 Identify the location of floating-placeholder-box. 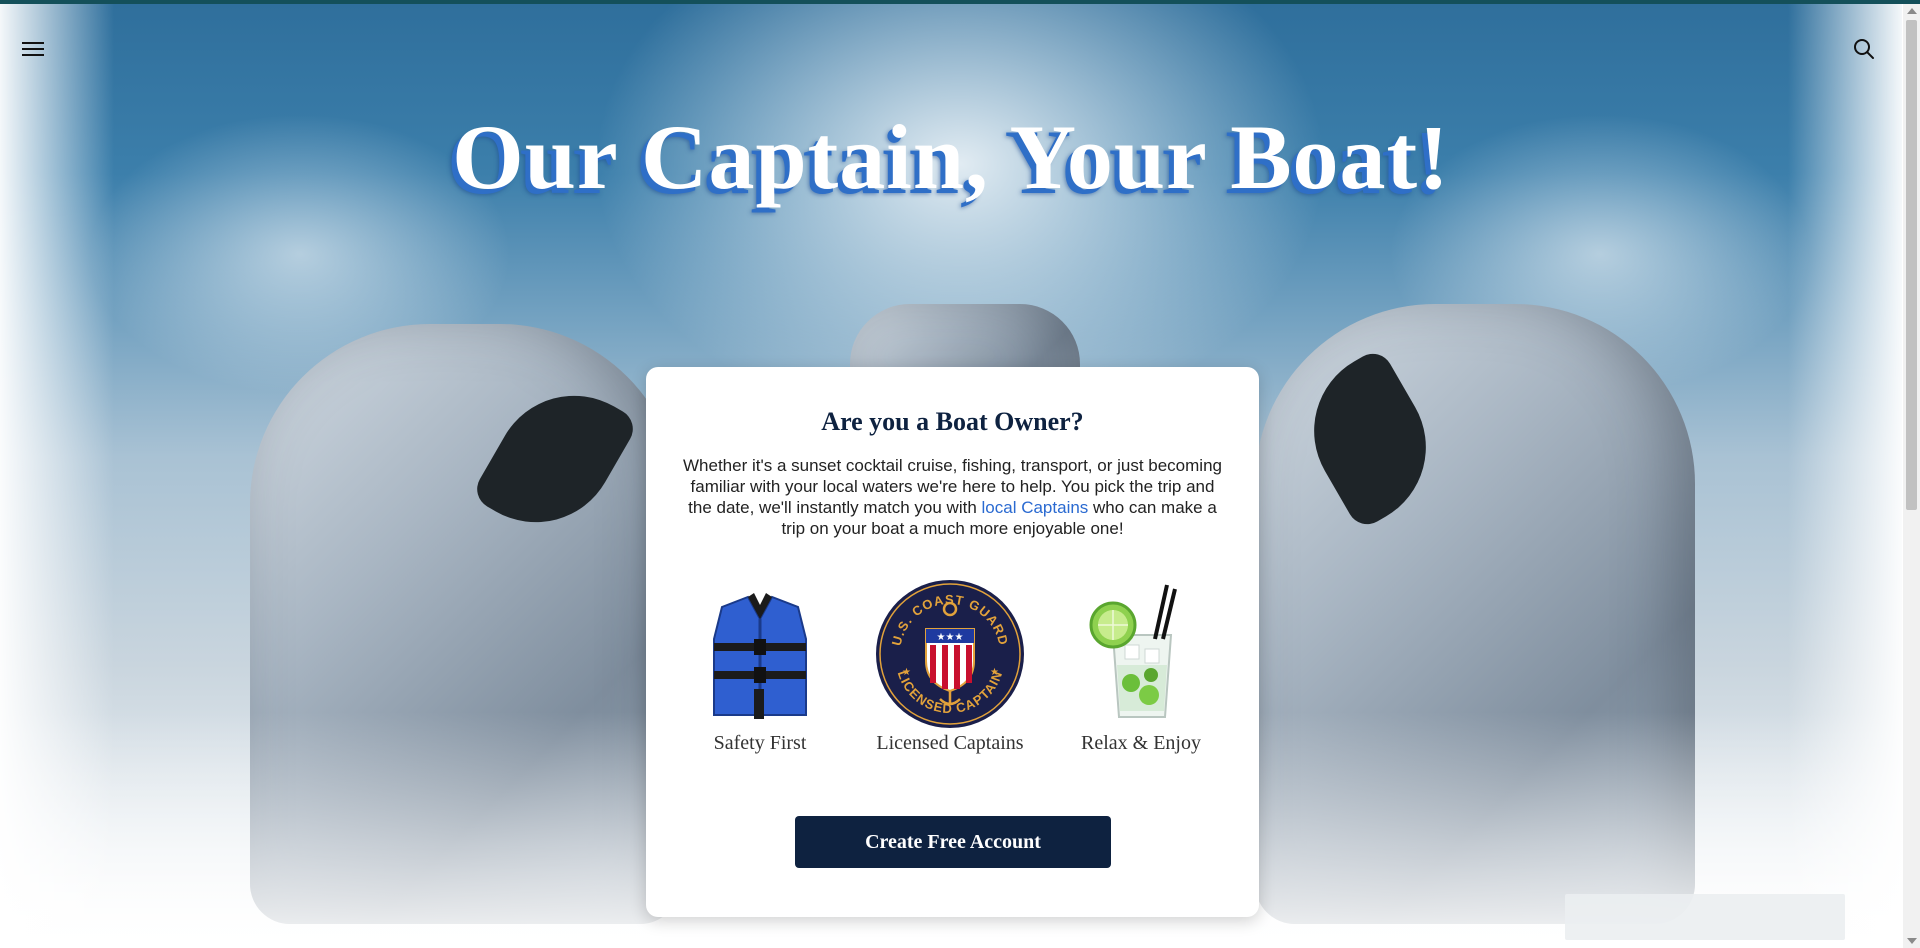
(1705, 917).